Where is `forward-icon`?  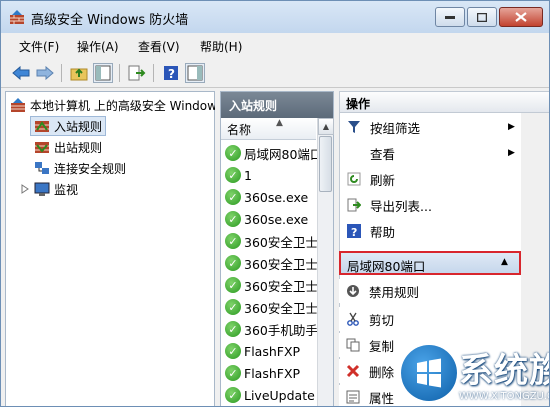 forward-icon is located at coordinates (45, 73).